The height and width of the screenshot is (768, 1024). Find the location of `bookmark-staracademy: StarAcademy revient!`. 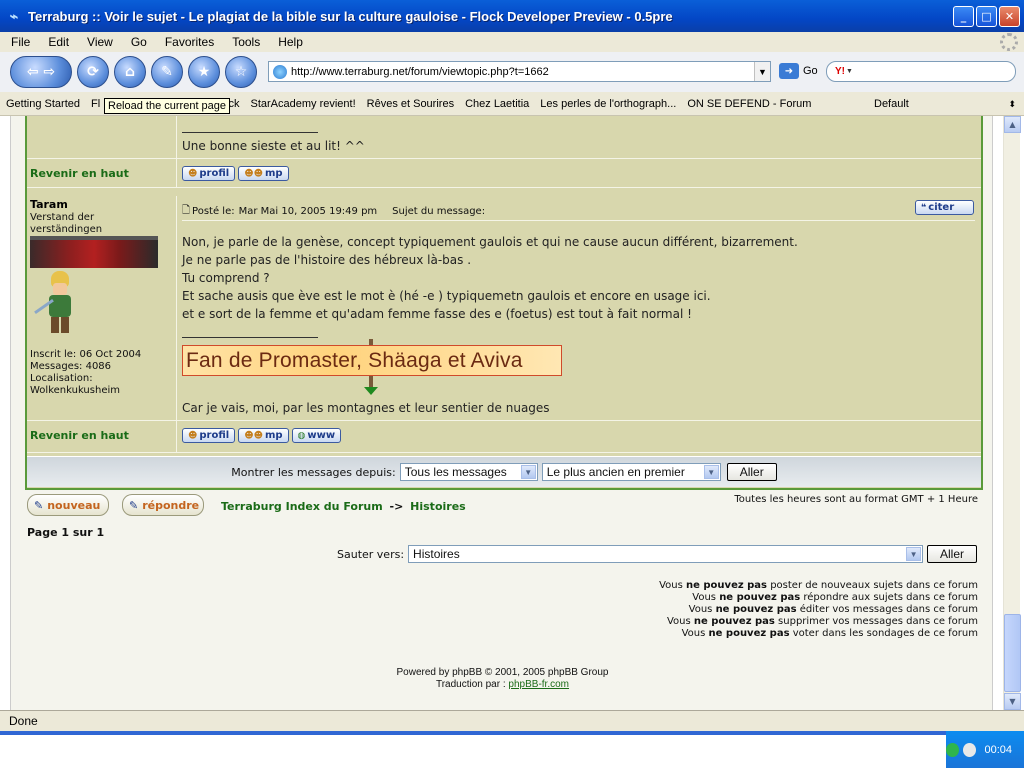

bookmark-staracademy: StarAcademy revient! is located at coordinates (302, 104).